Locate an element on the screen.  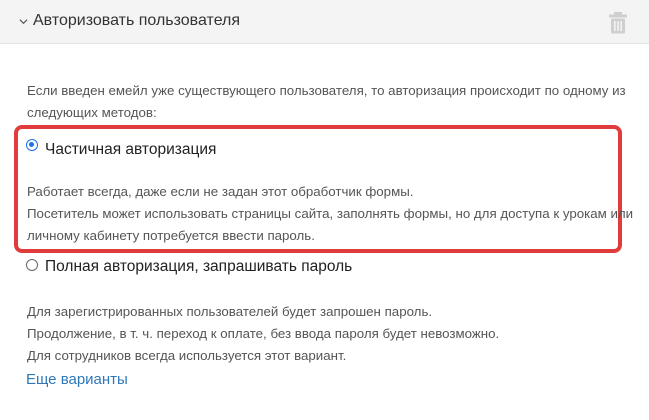
radio-full-auth is located at coordinates (32, 265).